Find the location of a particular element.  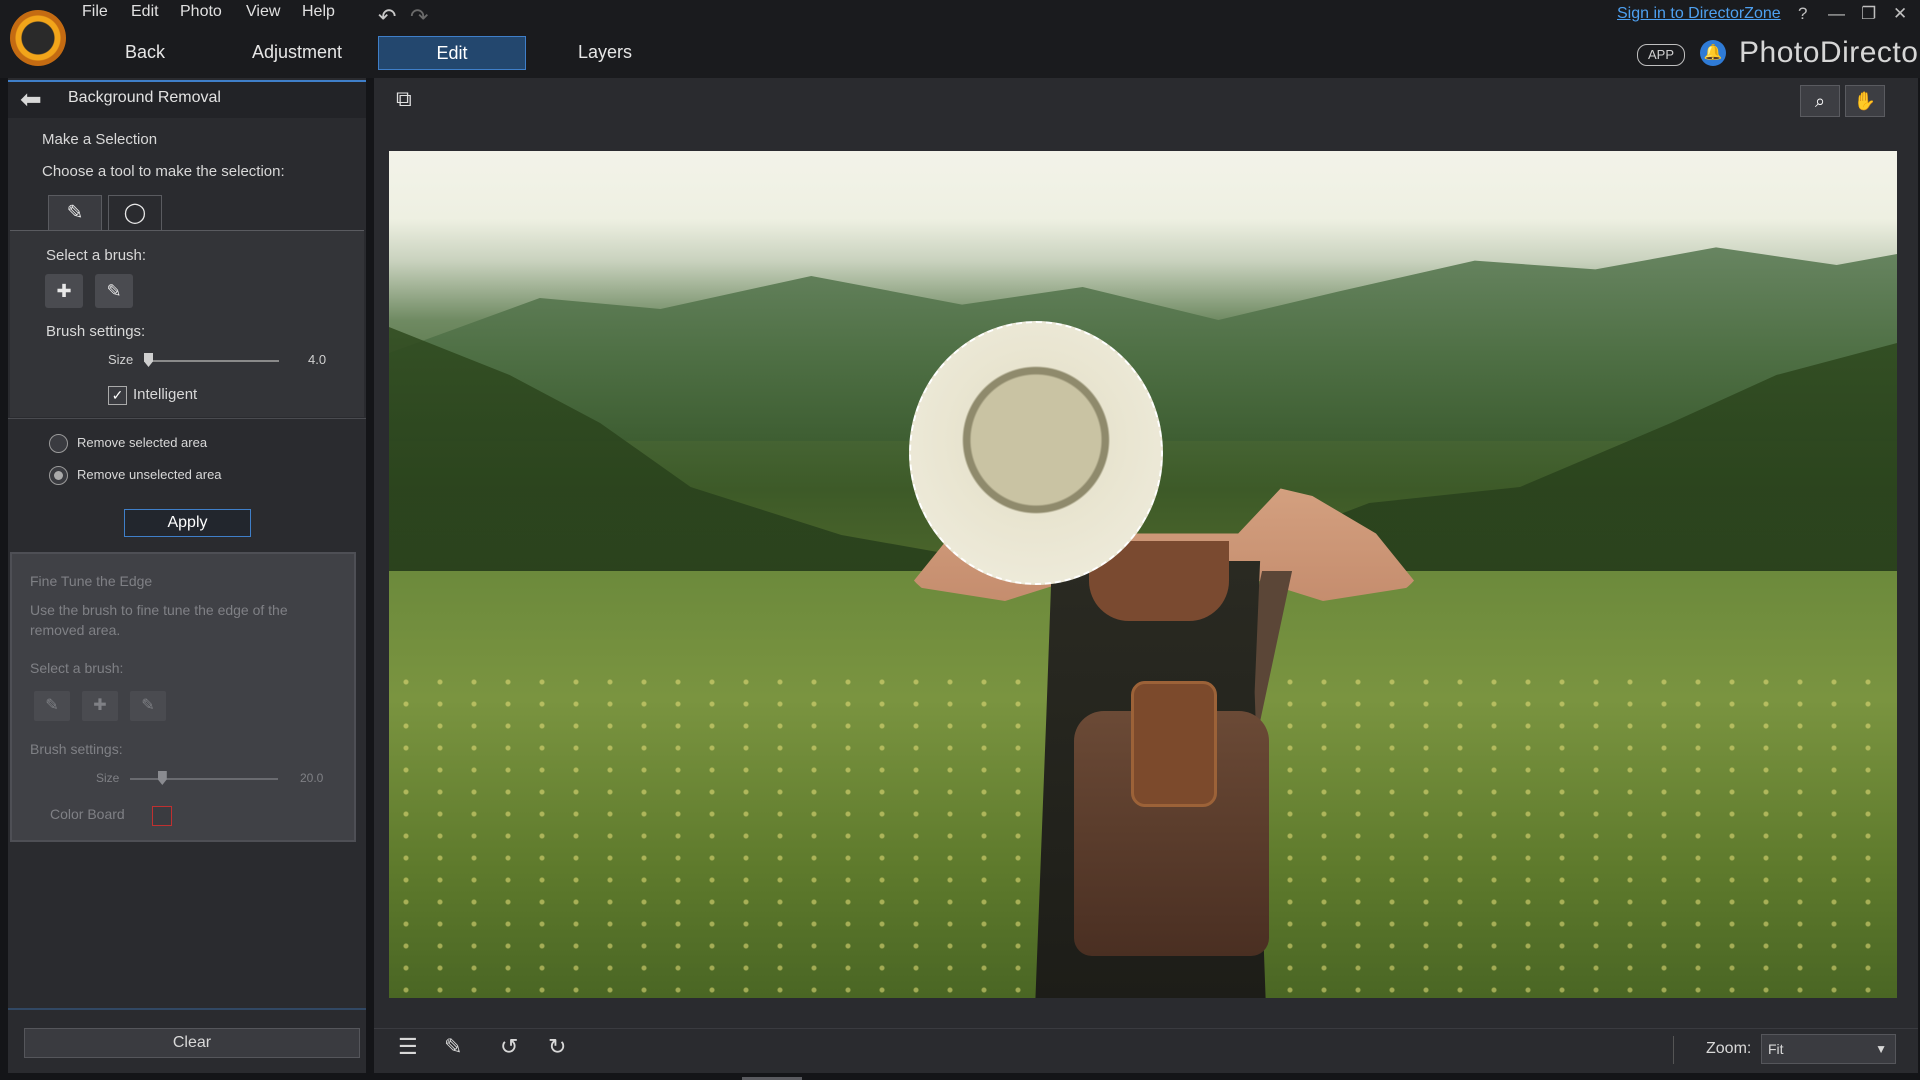

back-arrow-icon: ⬅ is located at coordinates (31, 99).